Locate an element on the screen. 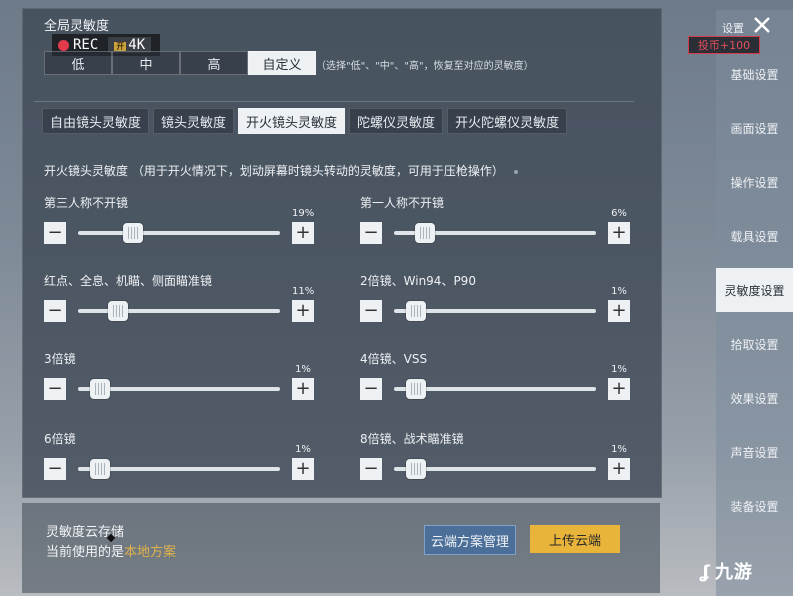  preset-custom: 自定义 is located at coordinates (282, 63).